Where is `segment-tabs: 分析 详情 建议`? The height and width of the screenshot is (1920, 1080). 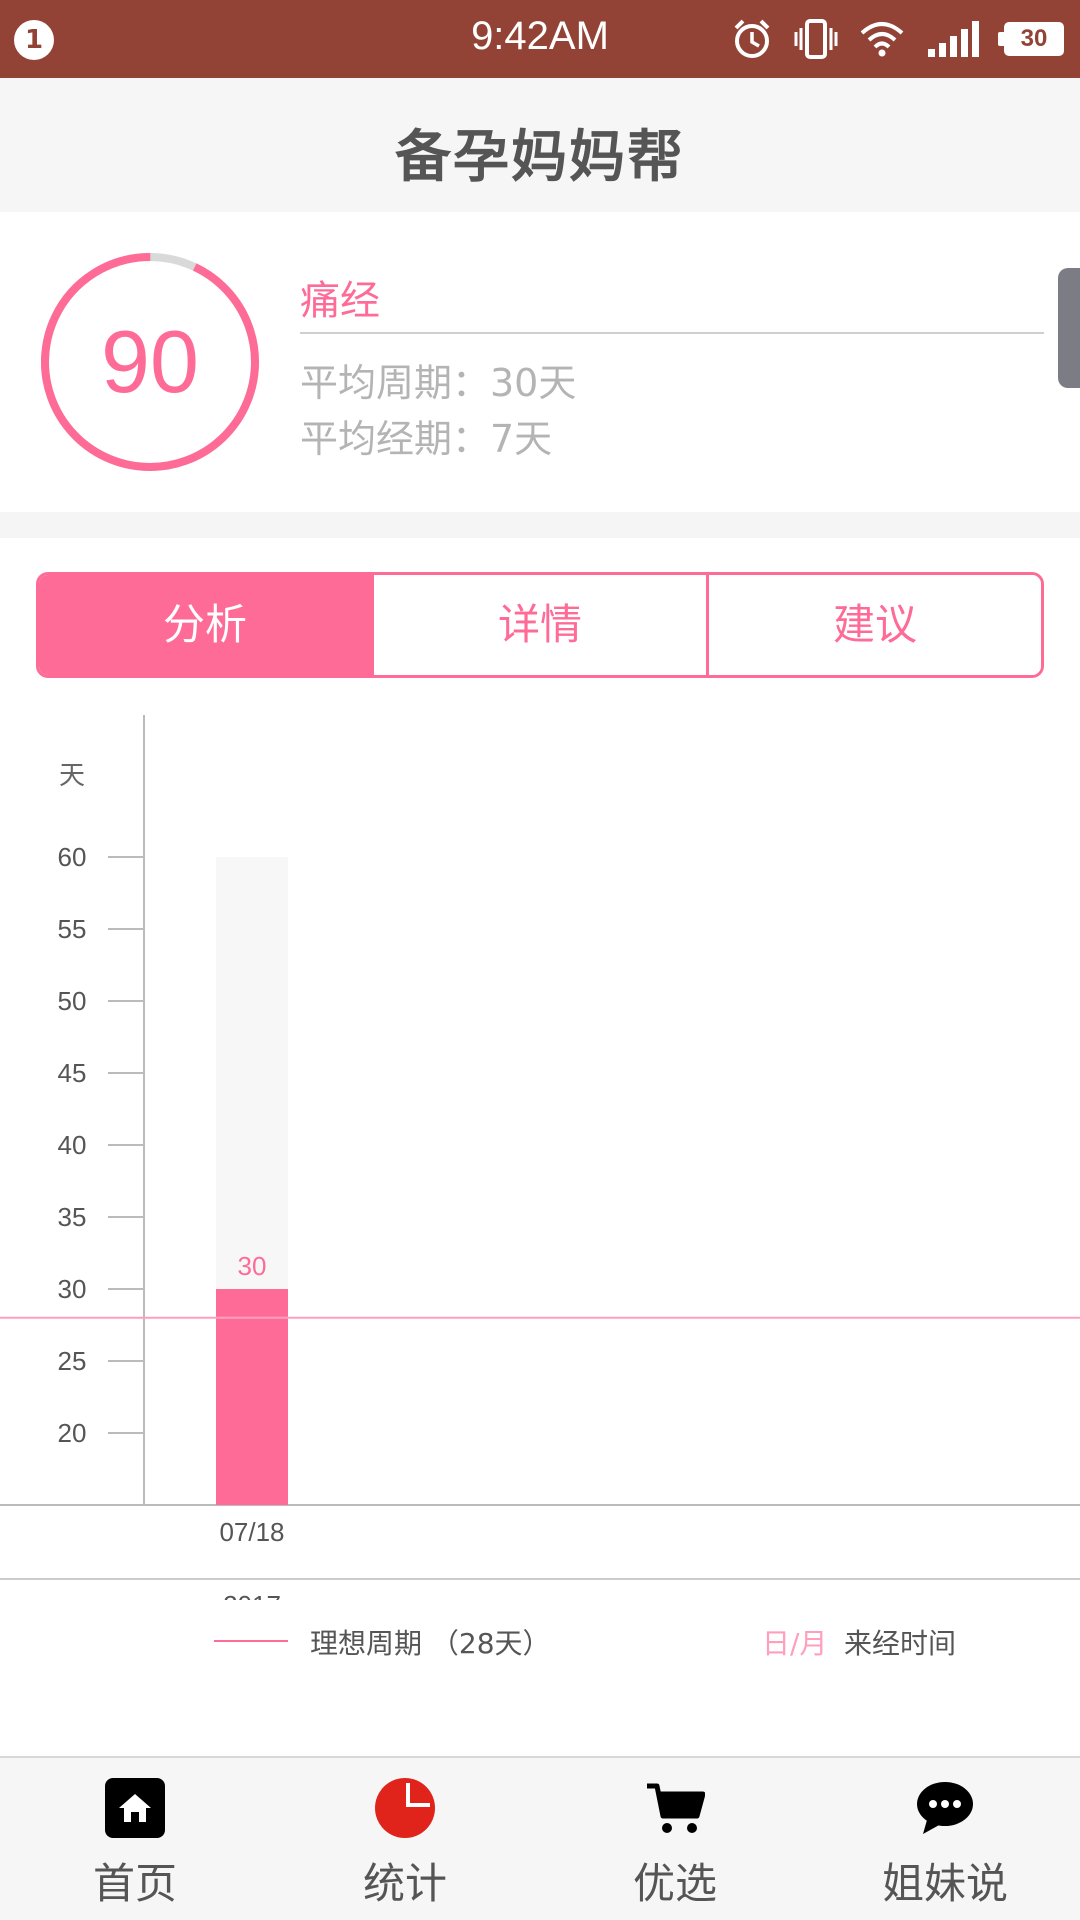
segment-tabs: 分析 详情 建议 is located at coordinates (540, 625).